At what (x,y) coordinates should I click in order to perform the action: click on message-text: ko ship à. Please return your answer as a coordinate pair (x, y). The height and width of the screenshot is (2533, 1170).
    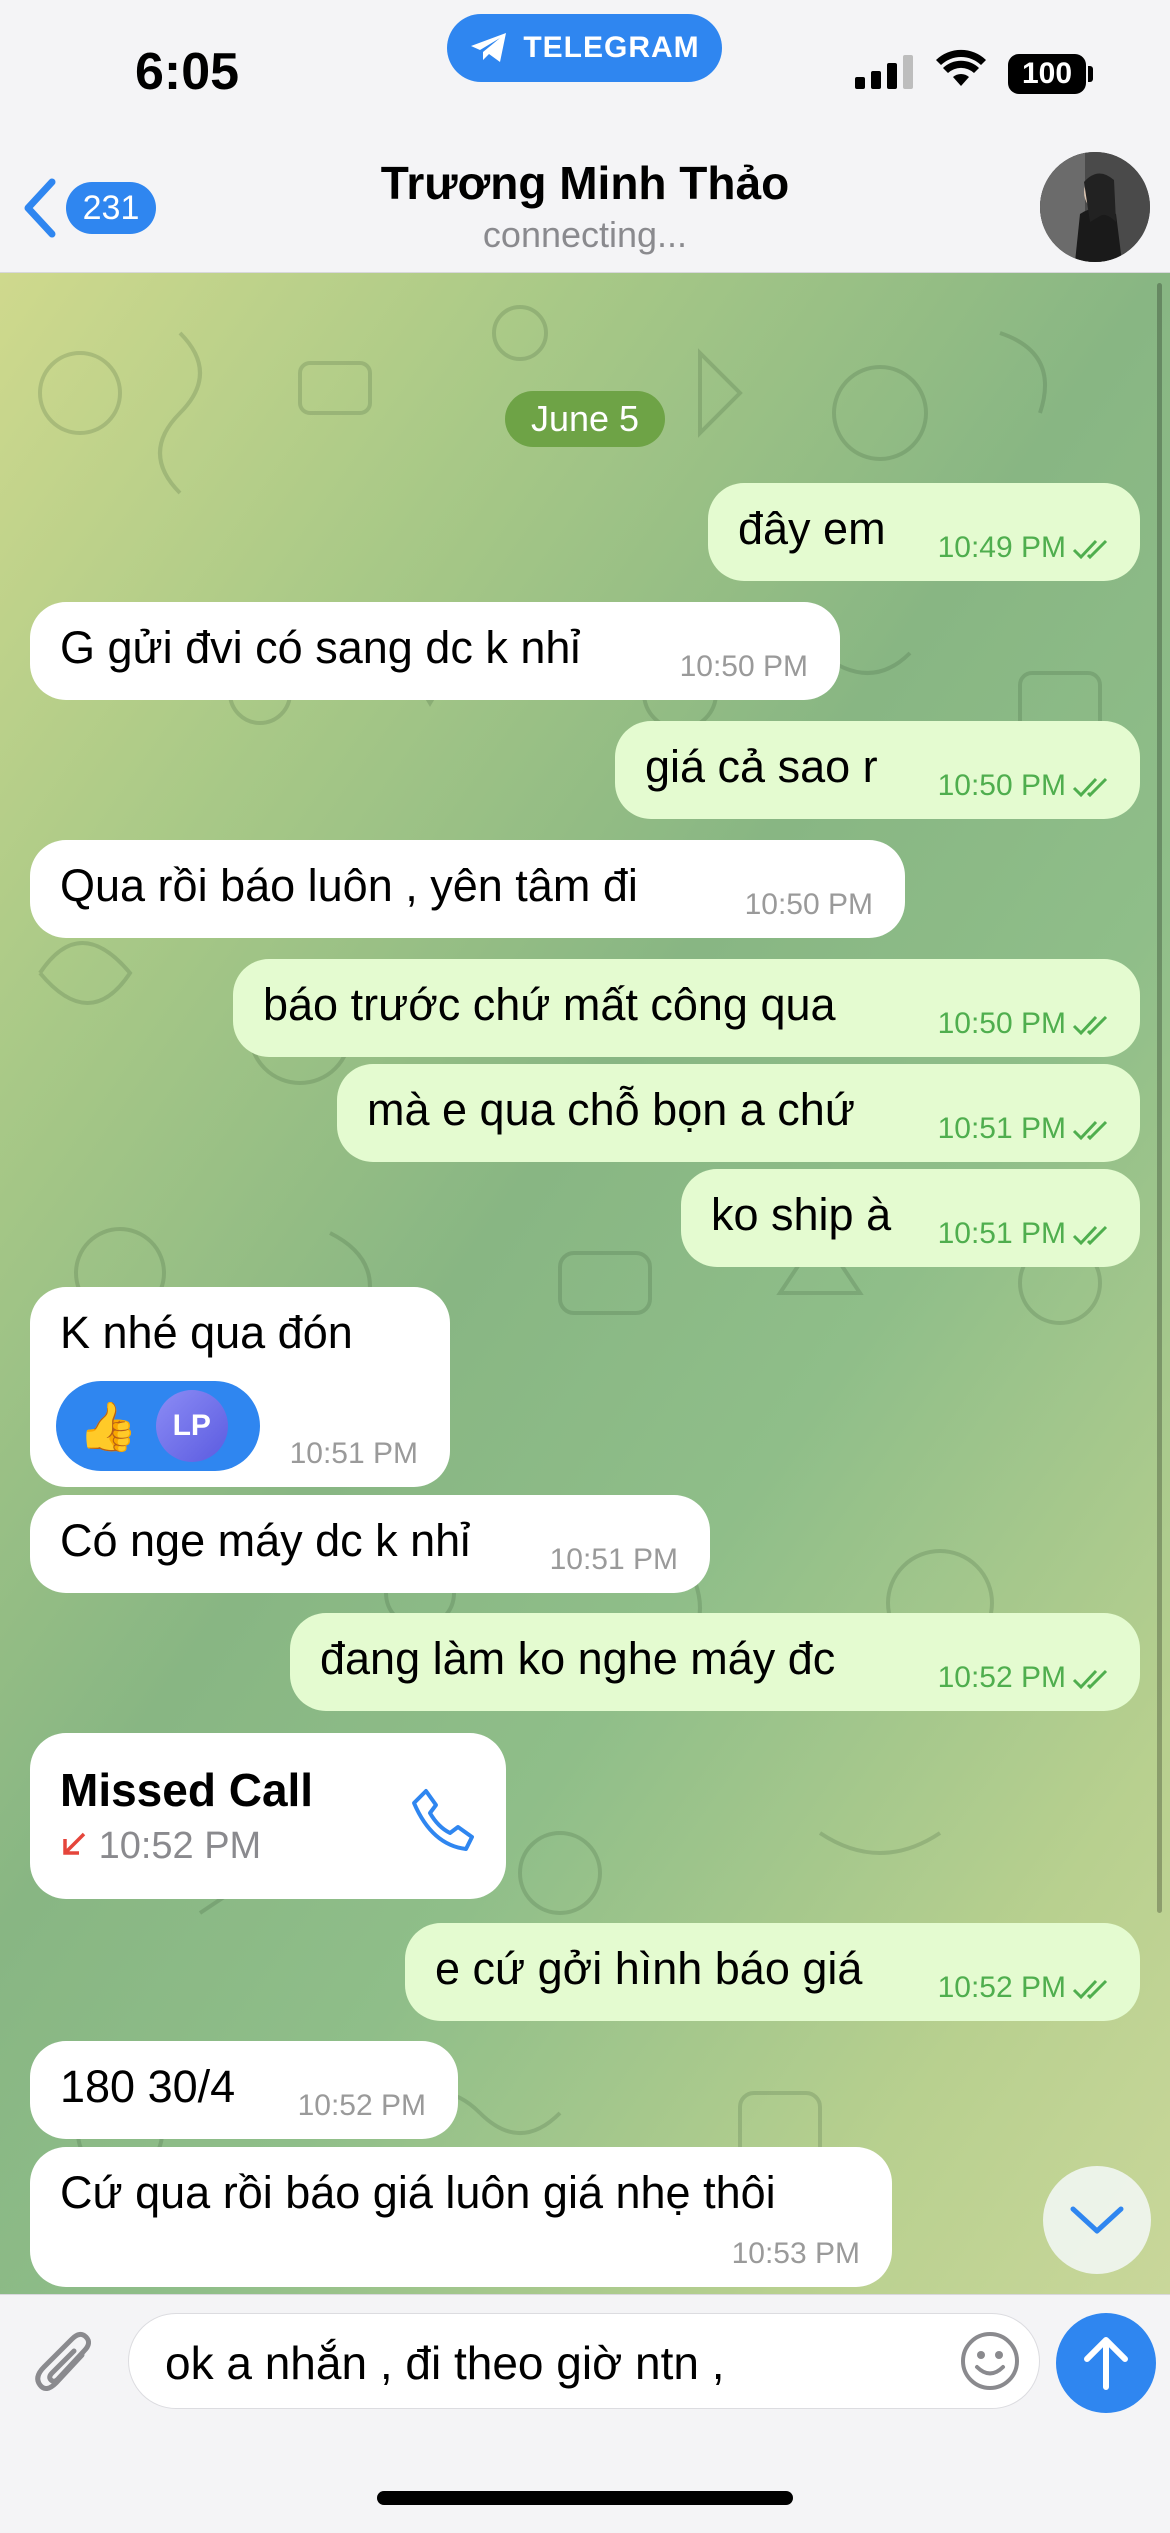
    Looking at the image, I should click on (801, 1214).